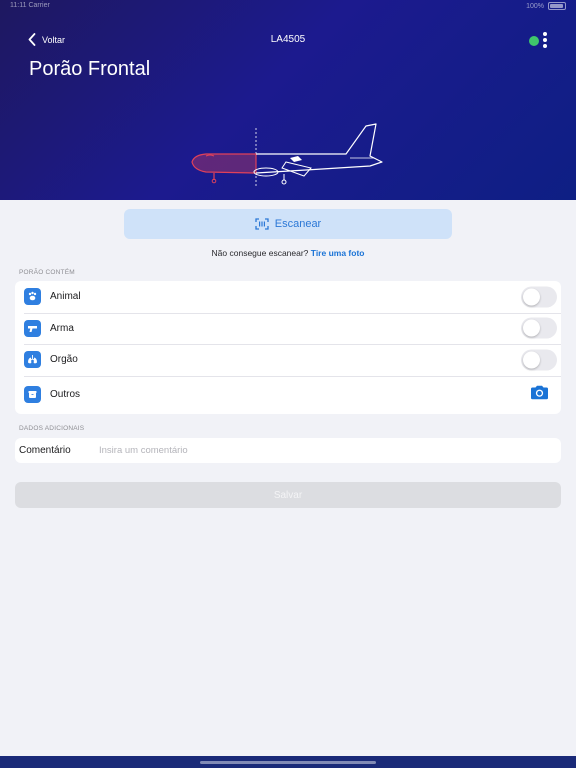  What do you see at coordinates (309, 450) in the screenshot?
I see `comment-input` at bounding box center [309, 450].